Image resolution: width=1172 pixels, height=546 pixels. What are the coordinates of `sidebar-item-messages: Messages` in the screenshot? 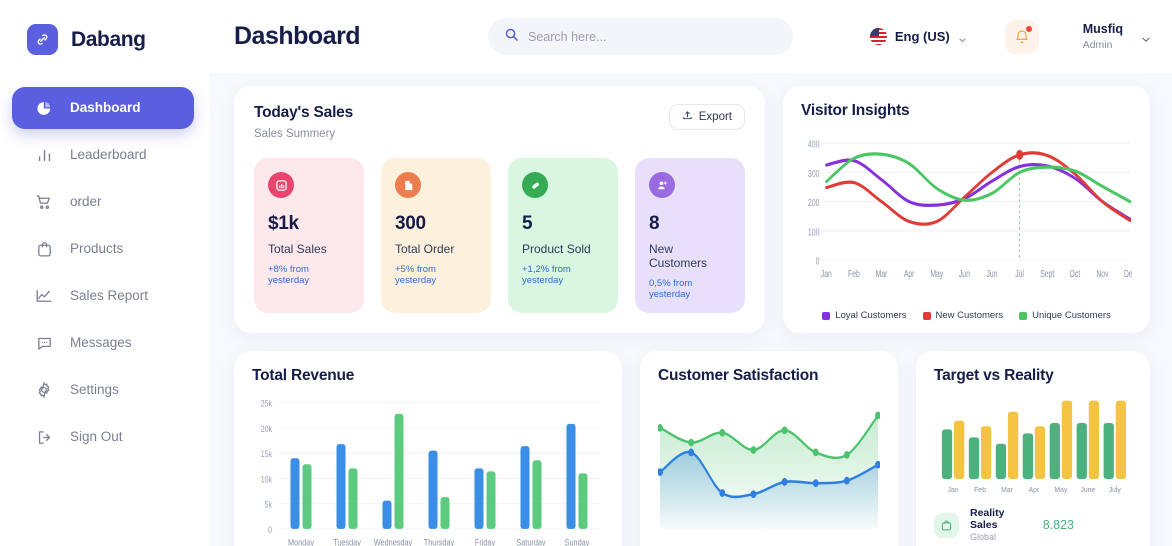 It's located at (103, 343).